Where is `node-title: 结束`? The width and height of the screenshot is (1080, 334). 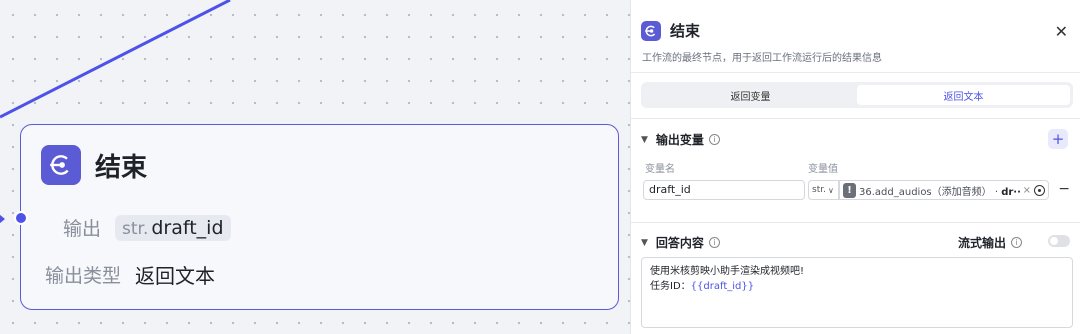
node-title: 结束 is located at coordinates (121, 167).